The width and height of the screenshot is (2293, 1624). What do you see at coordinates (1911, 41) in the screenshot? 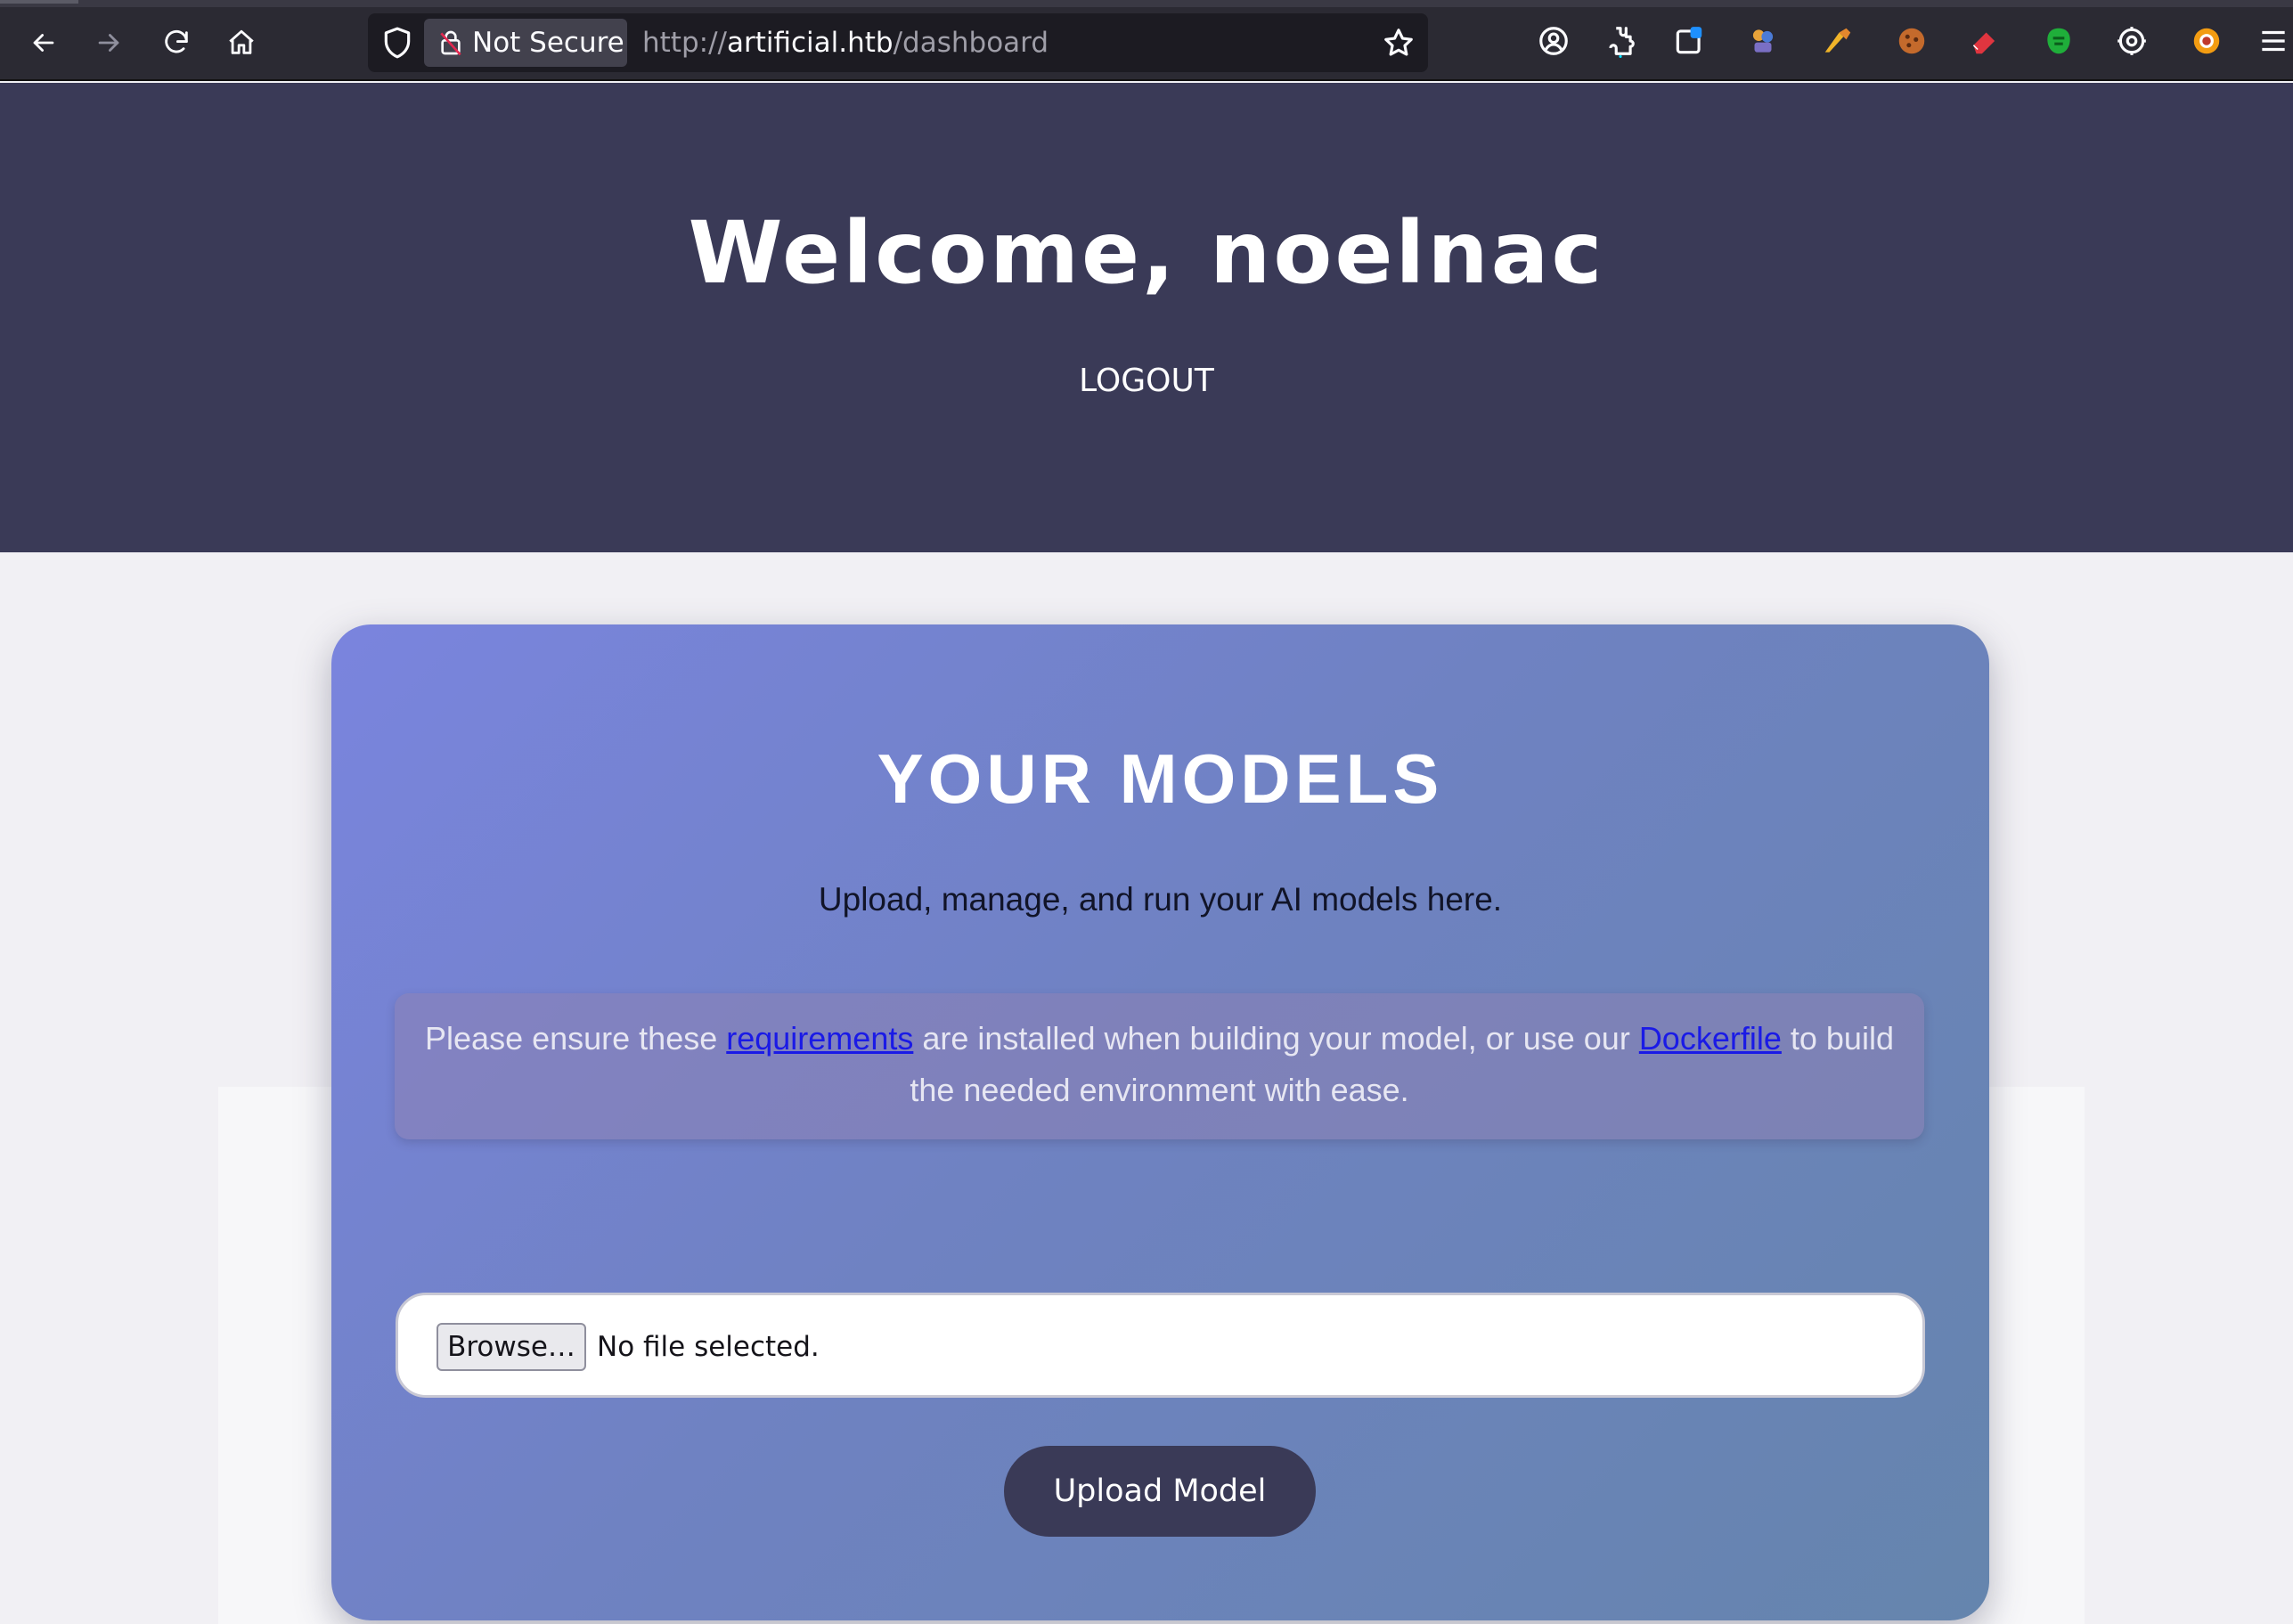
I see `cookie-icon` at bounding box center [1911, 41].